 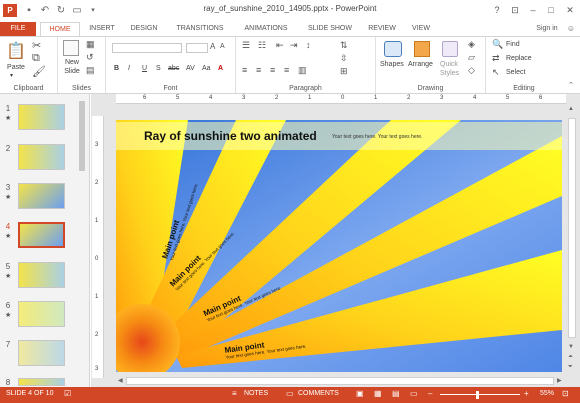 I want to click on slide-sorter-icon: ▦, so click(x=378, y=393).